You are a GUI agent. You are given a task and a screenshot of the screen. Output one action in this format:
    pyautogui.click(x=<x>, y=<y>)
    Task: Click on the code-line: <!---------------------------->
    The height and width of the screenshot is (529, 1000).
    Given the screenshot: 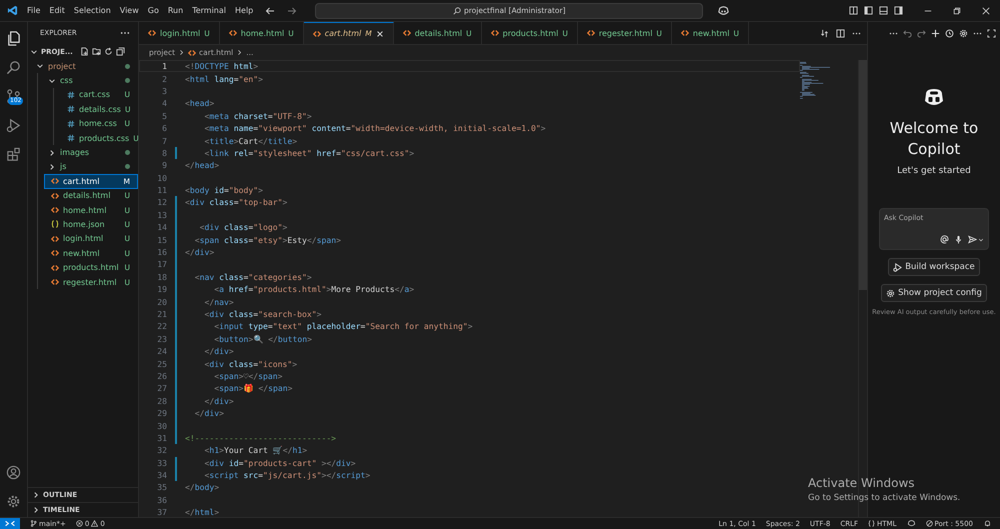 What is the action you would take?
    pyautogui.click(x=260, y=437)
    